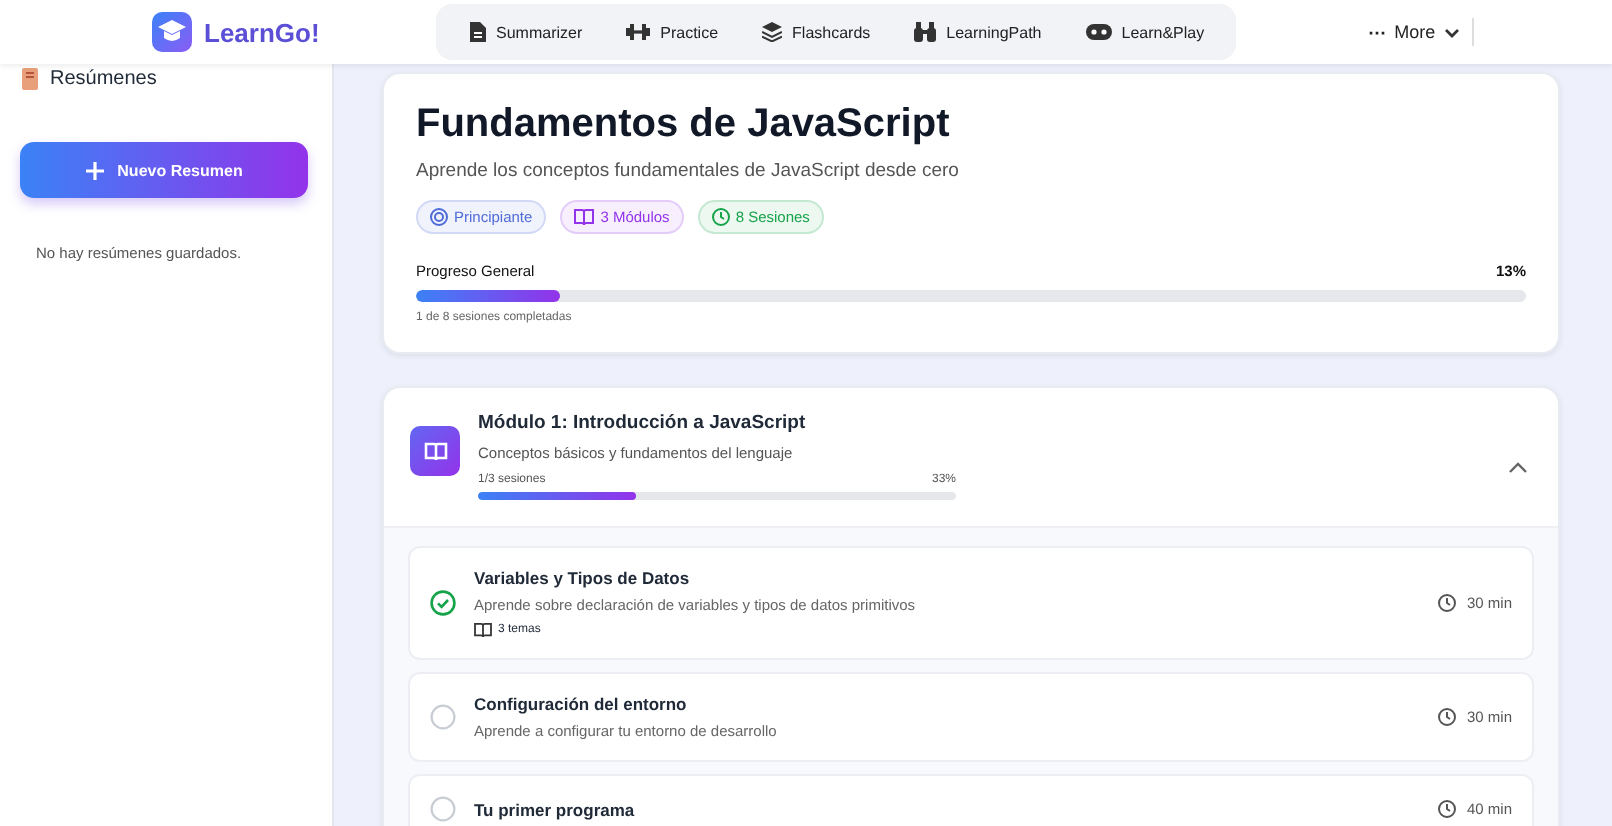 Image resolution: width=1612 pixels, height=826 pixels. Describe the element at coordinates (94, 170) in the screenshot. I see `plus-icon` at that location.